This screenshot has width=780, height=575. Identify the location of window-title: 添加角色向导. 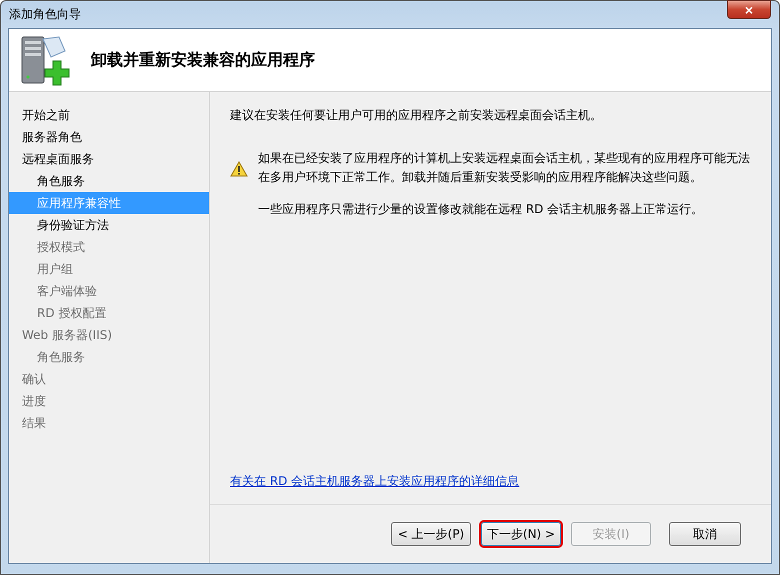
(45, 14).